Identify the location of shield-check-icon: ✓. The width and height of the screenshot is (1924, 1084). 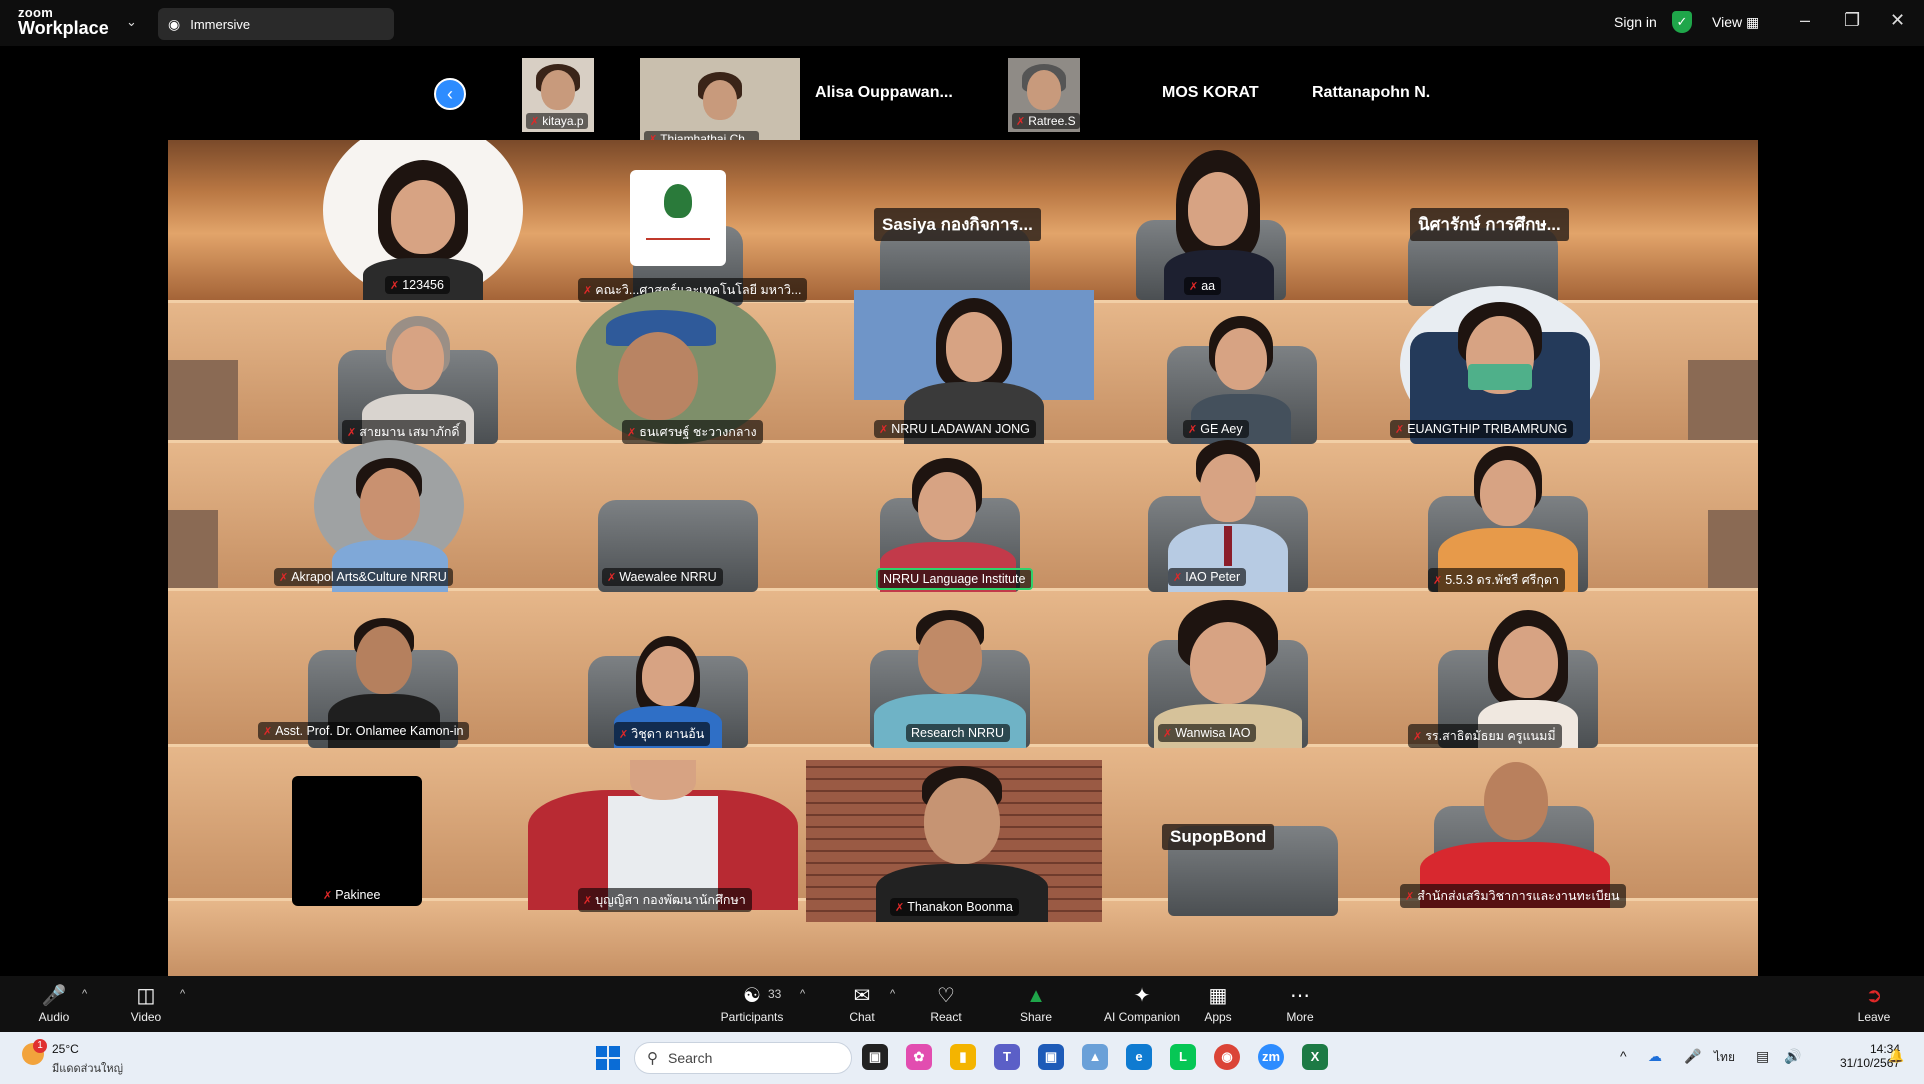
(1682, 22).